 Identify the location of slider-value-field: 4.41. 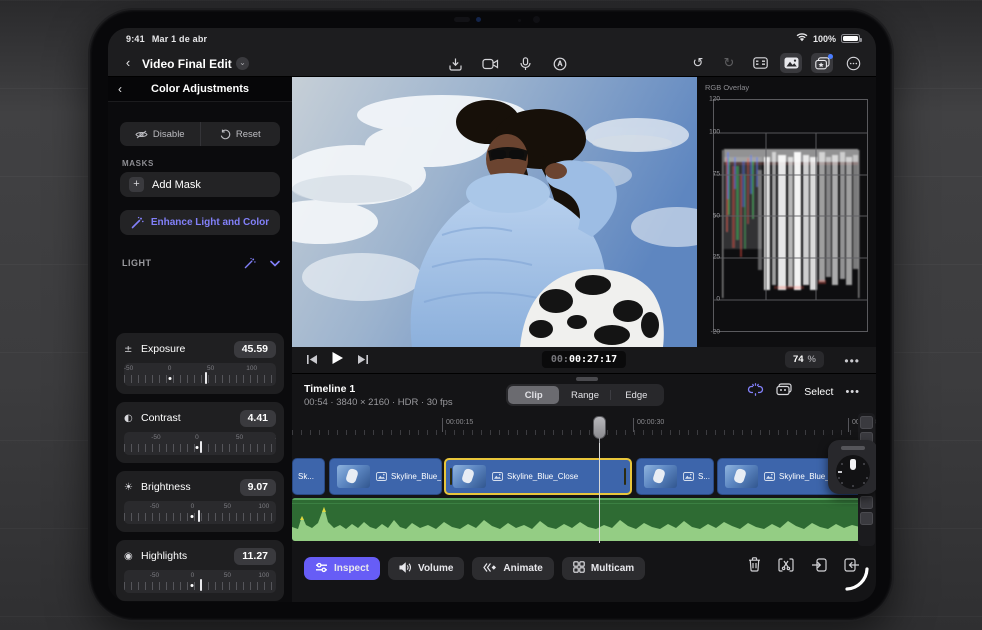
(257, 418).